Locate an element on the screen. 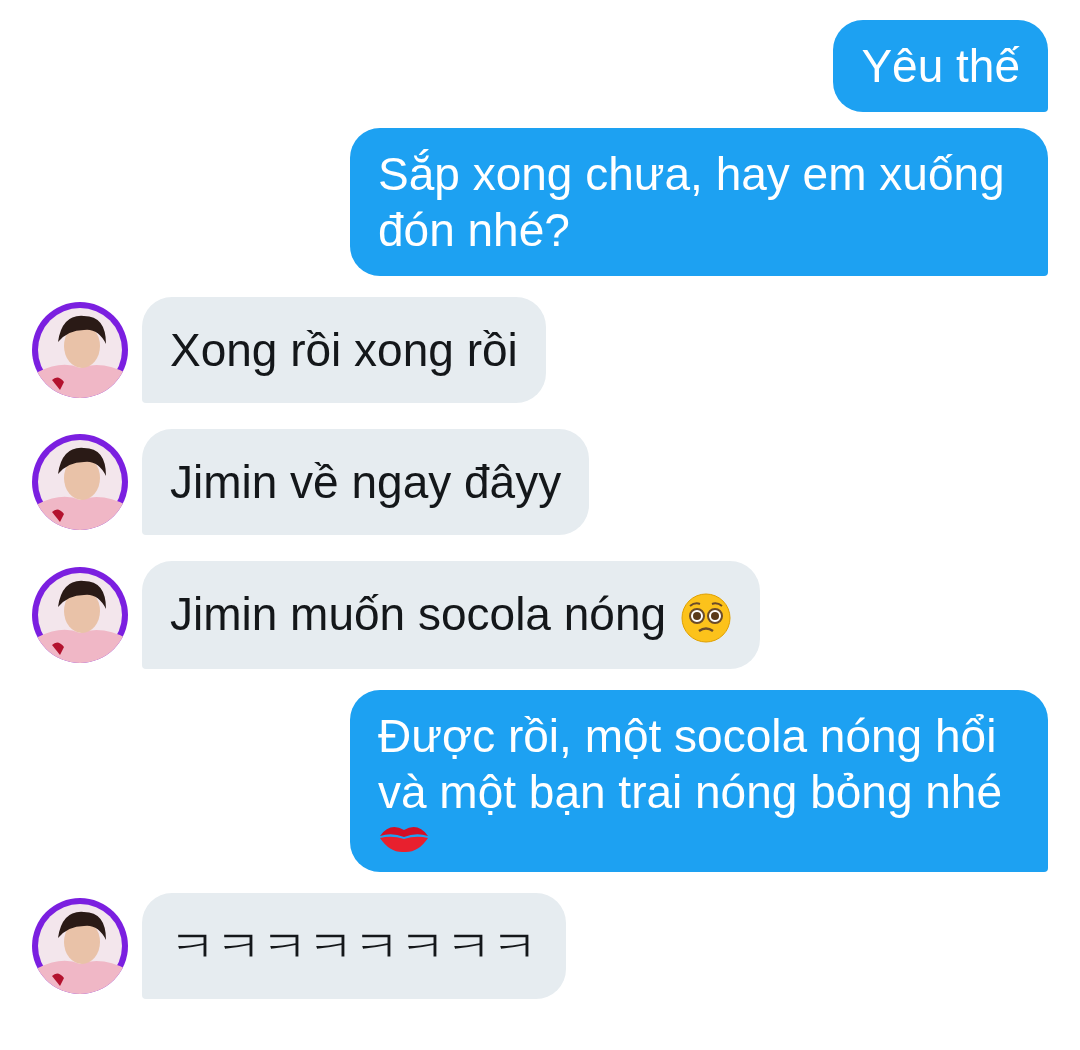 Image resolution: width=1080 pixels, height=1050 pixels. pleading-face-icon is located at coordinates (706, 617).